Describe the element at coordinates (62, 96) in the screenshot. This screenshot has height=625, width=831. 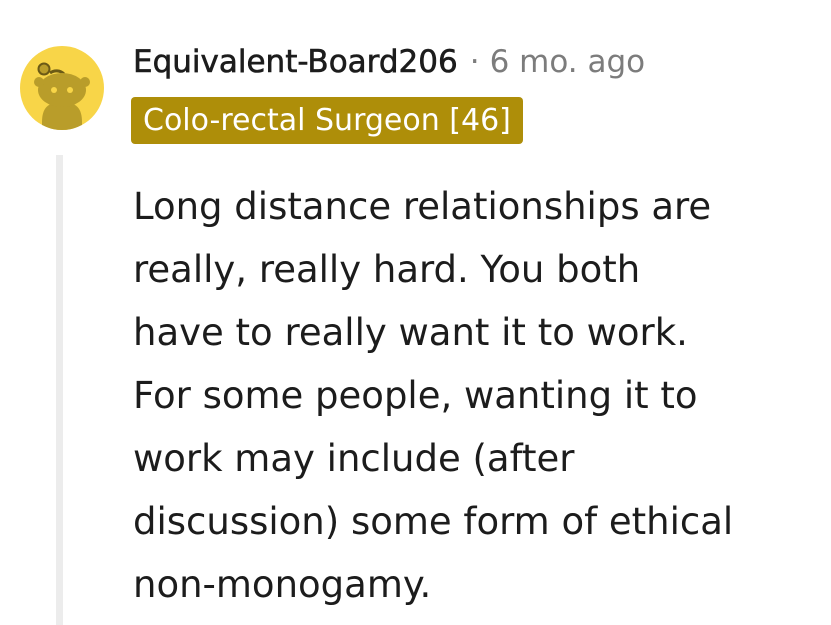
I see `snoo-icon` at that location.